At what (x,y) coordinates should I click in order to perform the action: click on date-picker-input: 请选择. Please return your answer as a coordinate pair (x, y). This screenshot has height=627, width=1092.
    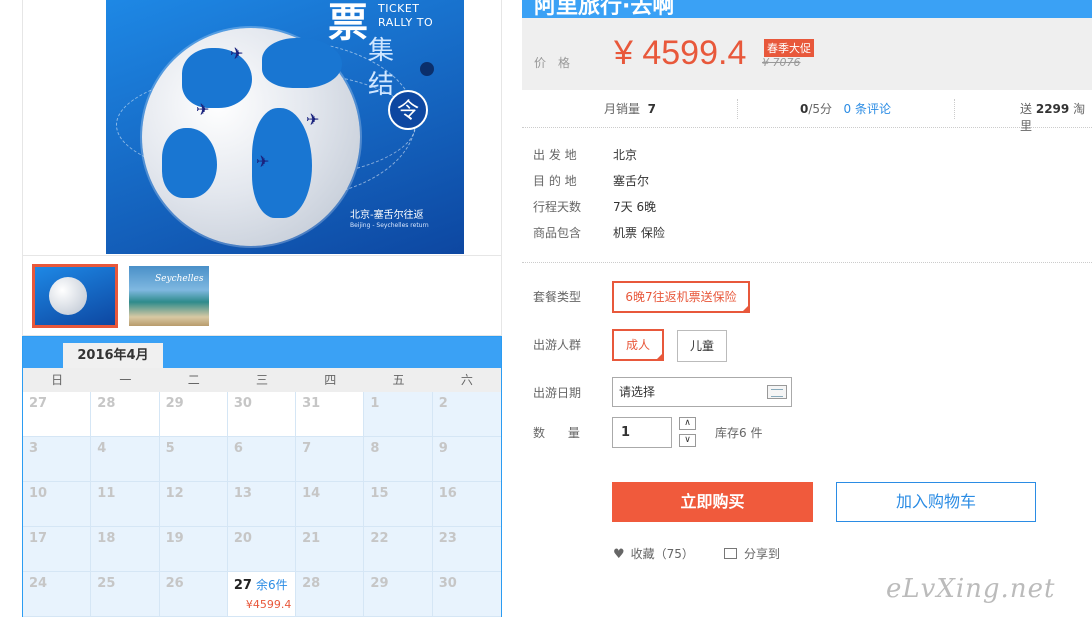
    Looking at the image, I should click on (702, 392).